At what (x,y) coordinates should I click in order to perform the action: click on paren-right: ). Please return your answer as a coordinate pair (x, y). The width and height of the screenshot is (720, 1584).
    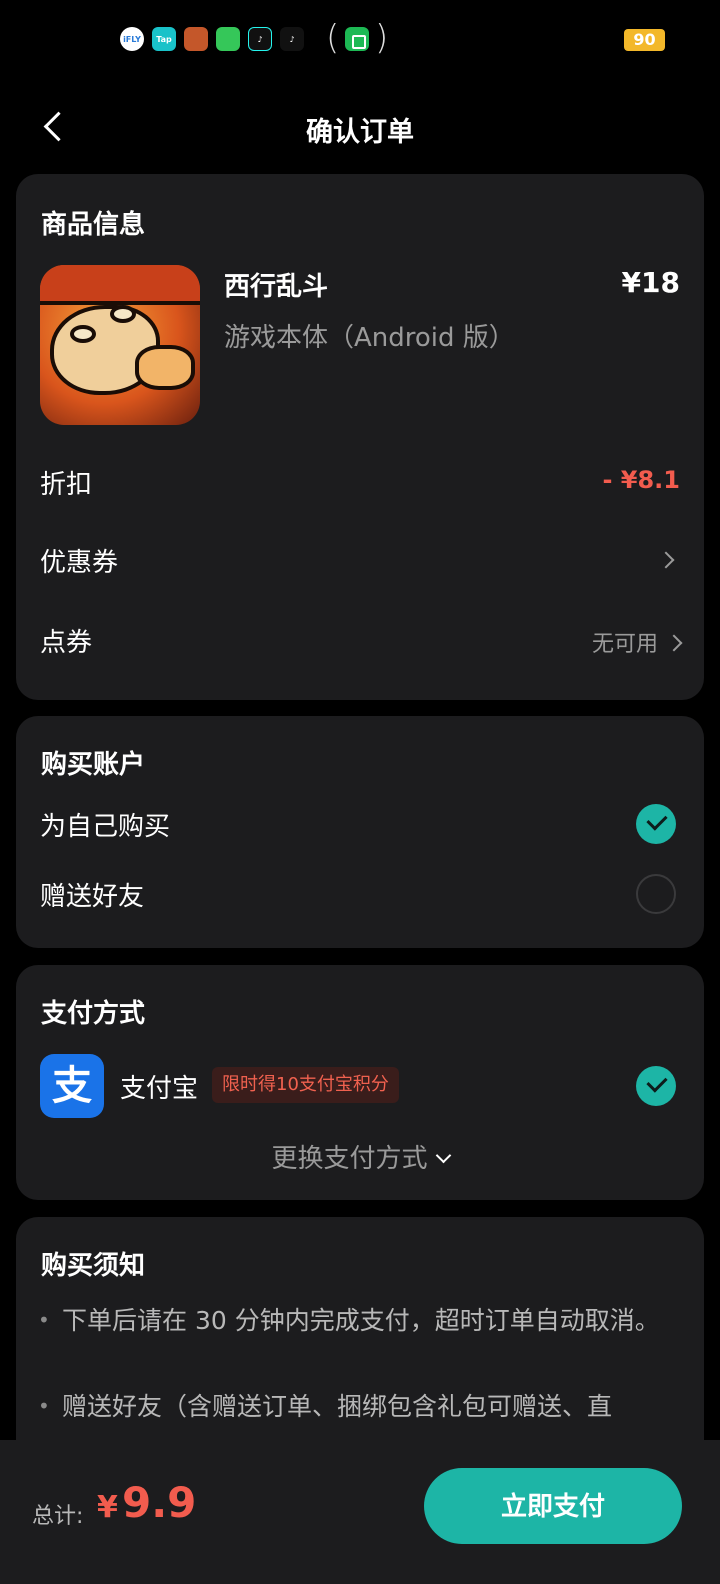
    Looking at the image, I should click on (382, 38).